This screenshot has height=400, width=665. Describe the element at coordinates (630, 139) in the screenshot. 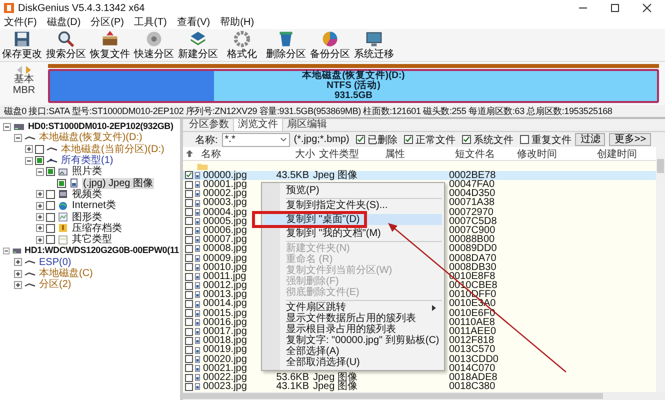

I see `filter-button: 更多>>` at that location.